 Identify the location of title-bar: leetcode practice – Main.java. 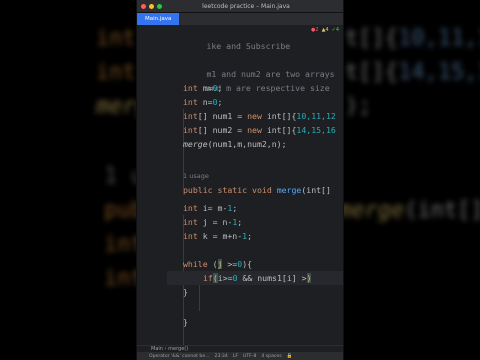
(240, 6).